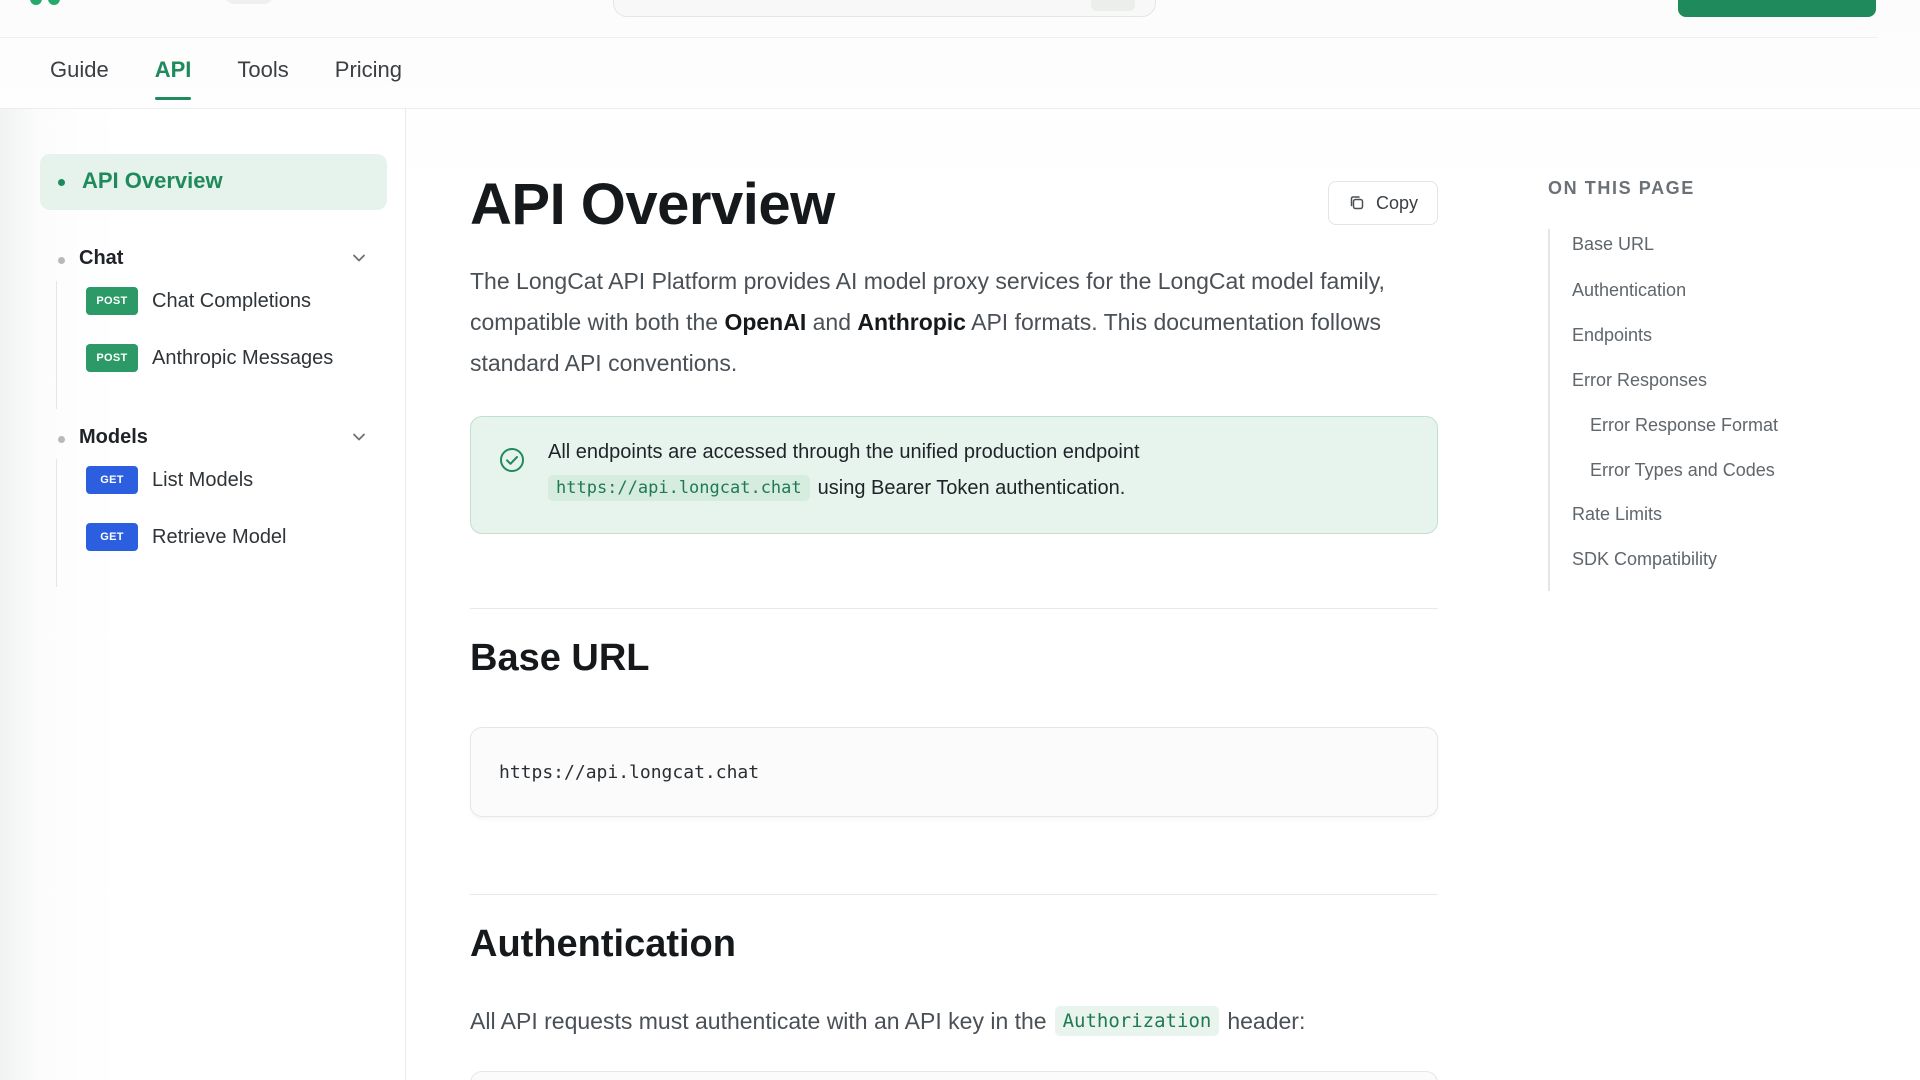  Describe the element at coordinates (219, 536) in the screenshot. I see `sidebar-item-label: Retrieve Model` at that location.